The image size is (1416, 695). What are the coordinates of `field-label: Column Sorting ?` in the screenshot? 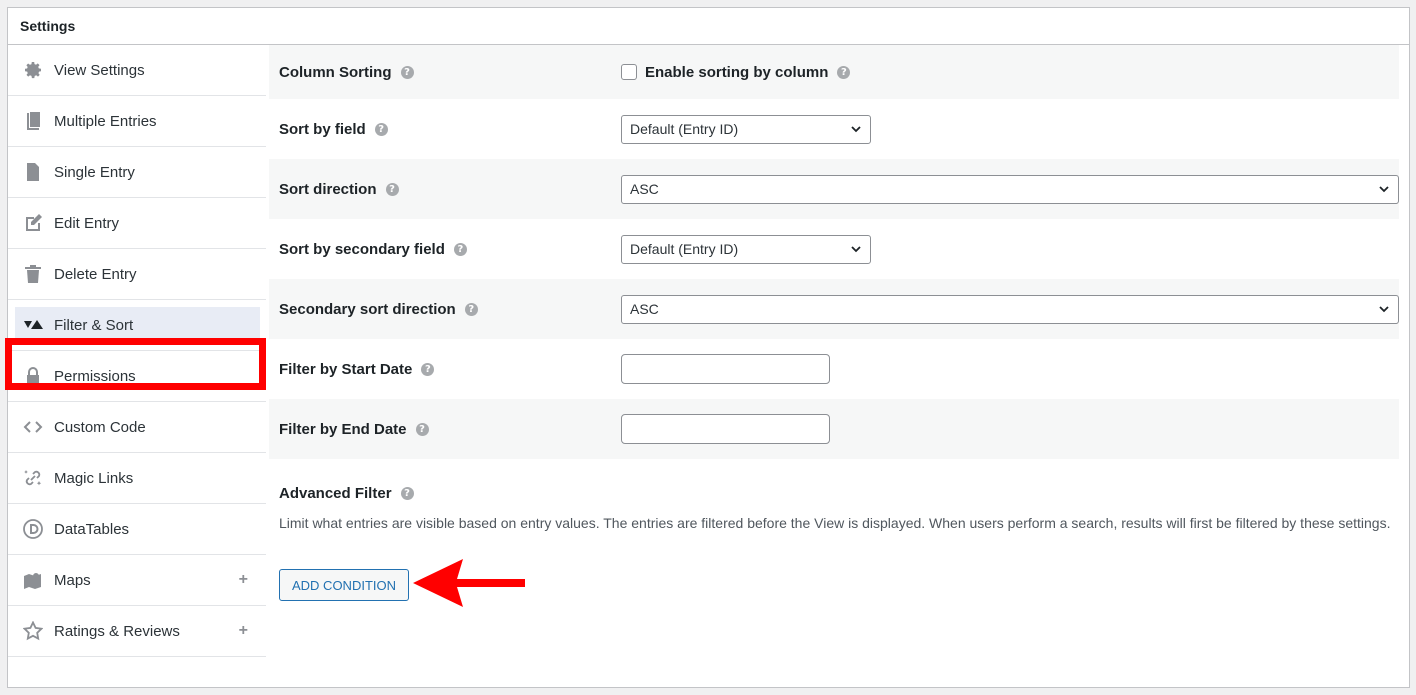 It's located at (346, 72).